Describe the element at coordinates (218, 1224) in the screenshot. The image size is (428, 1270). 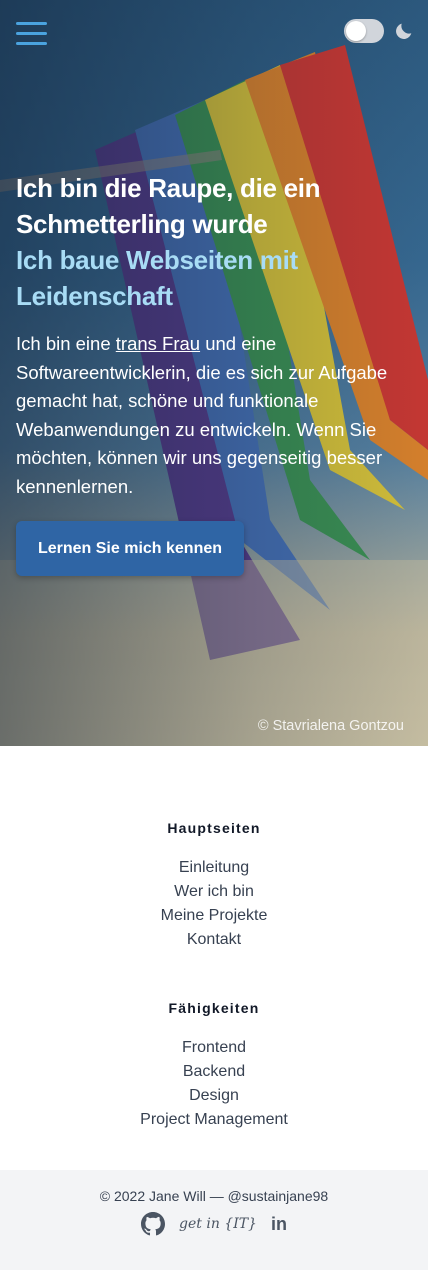
I see `getinit-link: get in {IT}` at that location.